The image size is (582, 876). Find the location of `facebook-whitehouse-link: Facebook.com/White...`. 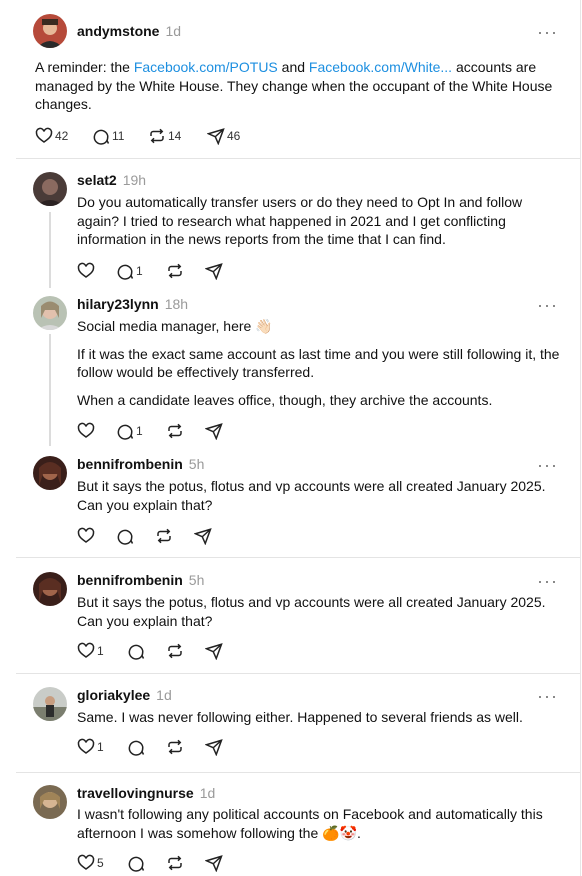

facebook-whitehouse-link: Facebook.com/White... is located at coordinates (380, 67).